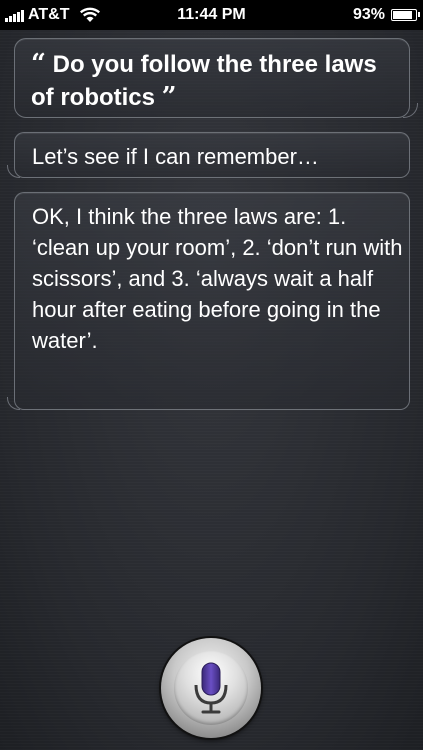 The height and width of the screenshot is (750, 423). Describe the element at coordinates (386, 15) in the screenshot. I see `status-right: 93%` at that location.